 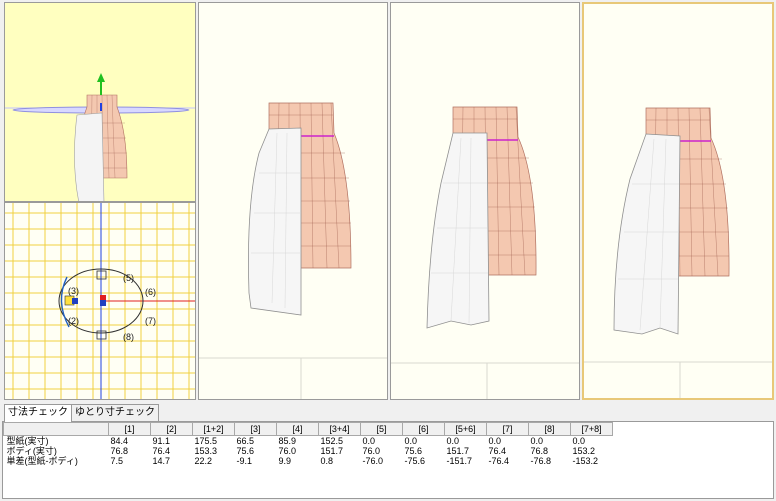 I want to click on table-cell: -75.6, so click(x=415, y=461).